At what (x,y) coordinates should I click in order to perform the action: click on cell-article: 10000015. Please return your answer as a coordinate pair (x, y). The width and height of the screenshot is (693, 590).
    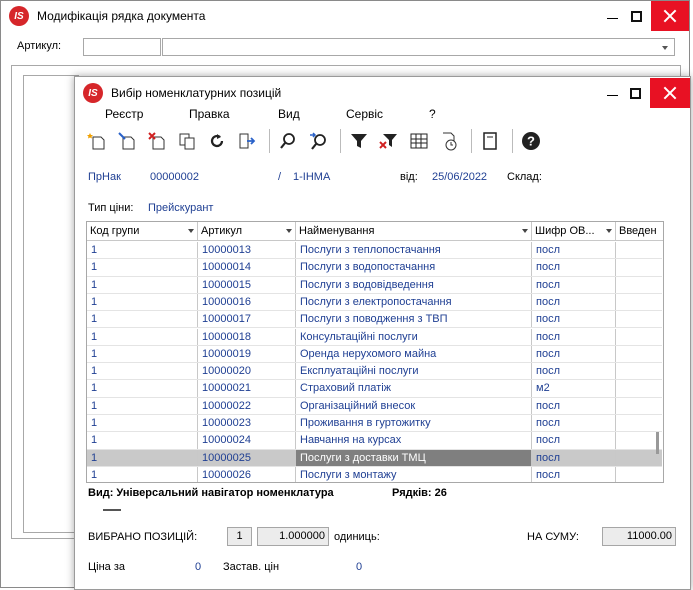
    Looking at the image, I should click on (247, 284).